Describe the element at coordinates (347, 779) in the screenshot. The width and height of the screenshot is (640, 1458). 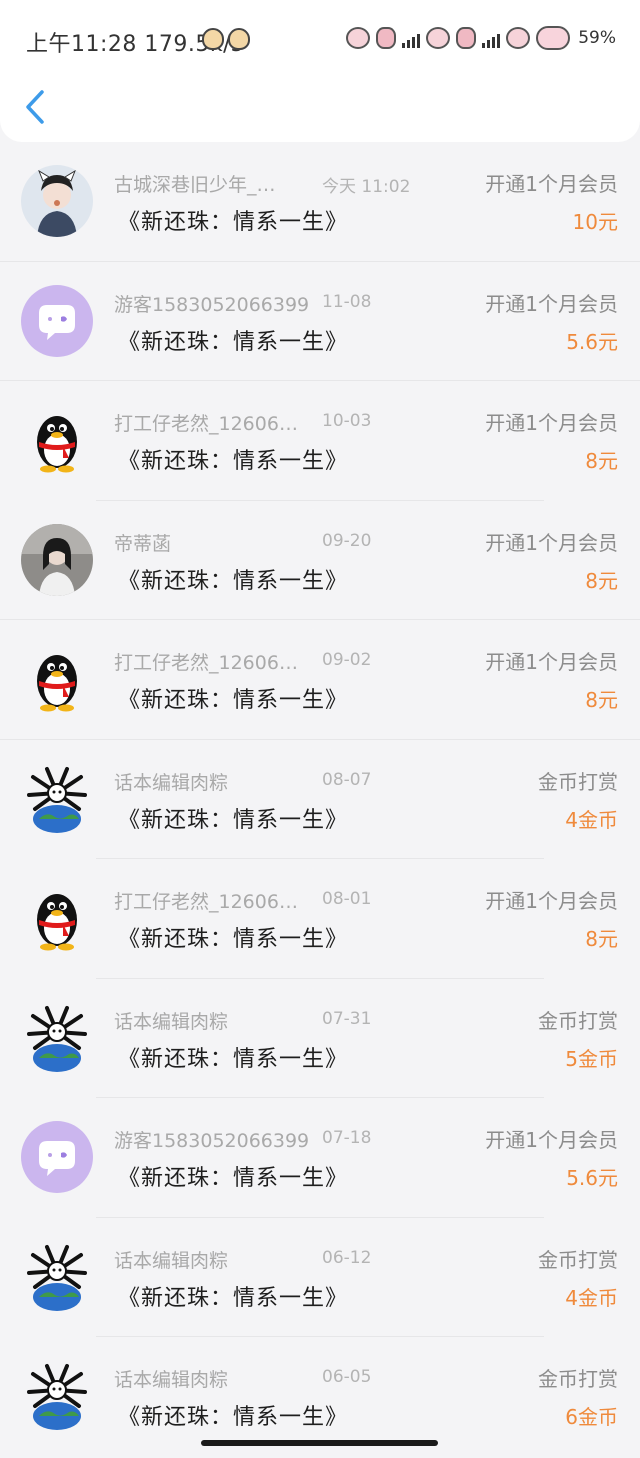
I see `record-date: 08-07` at that location.